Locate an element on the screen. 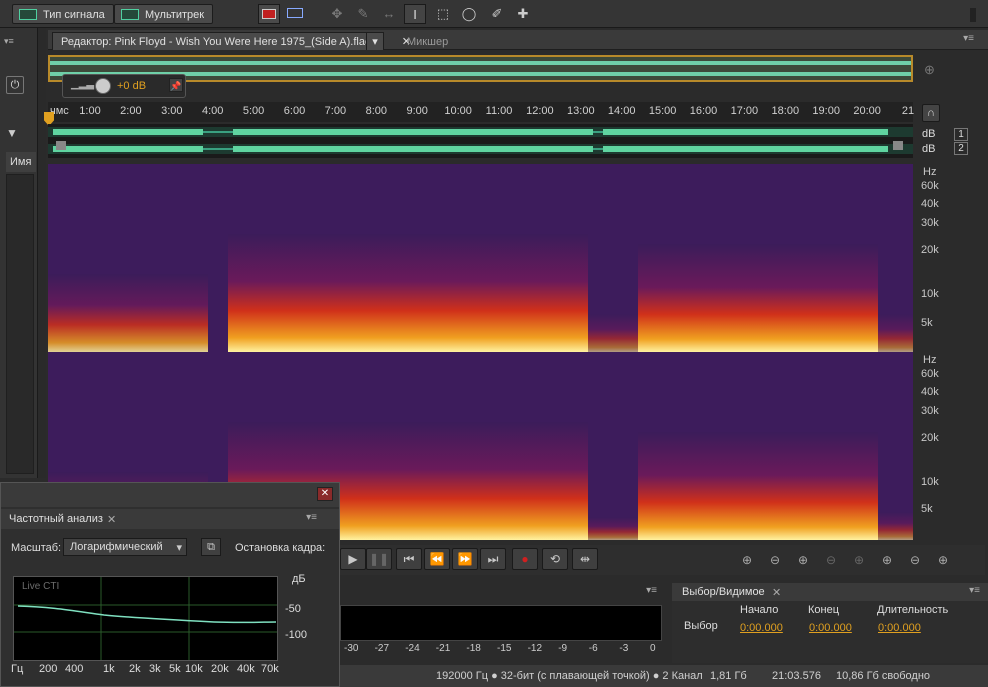 The height and width of the screenshot is (687, 988). marker-icon: ▼ is located at coordinates (13, 134).